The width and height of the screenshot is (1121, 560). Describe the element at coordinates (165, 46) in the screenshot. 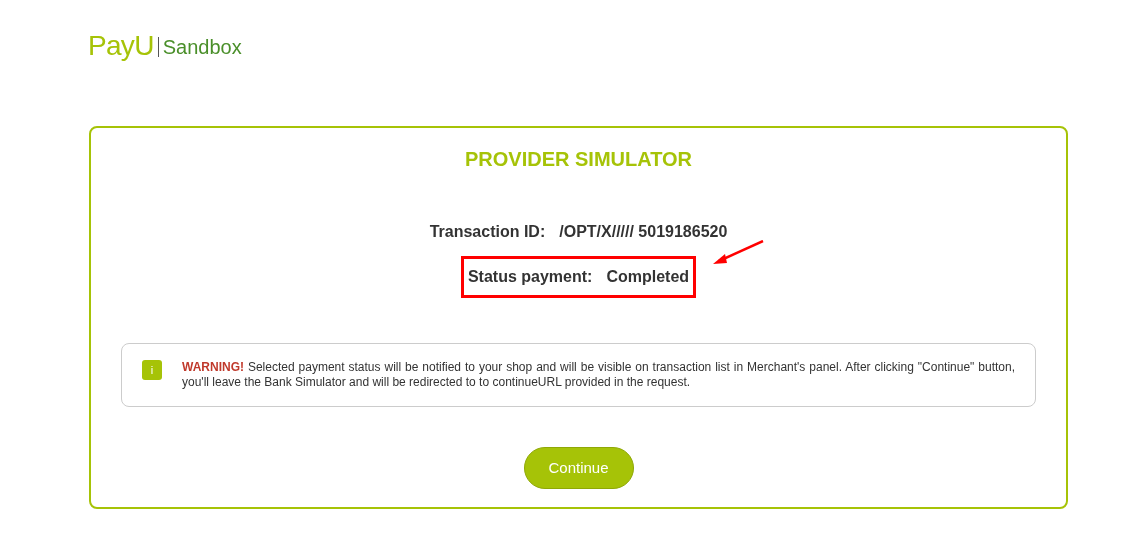

I see `logo: PayU Sandbox` at that location.